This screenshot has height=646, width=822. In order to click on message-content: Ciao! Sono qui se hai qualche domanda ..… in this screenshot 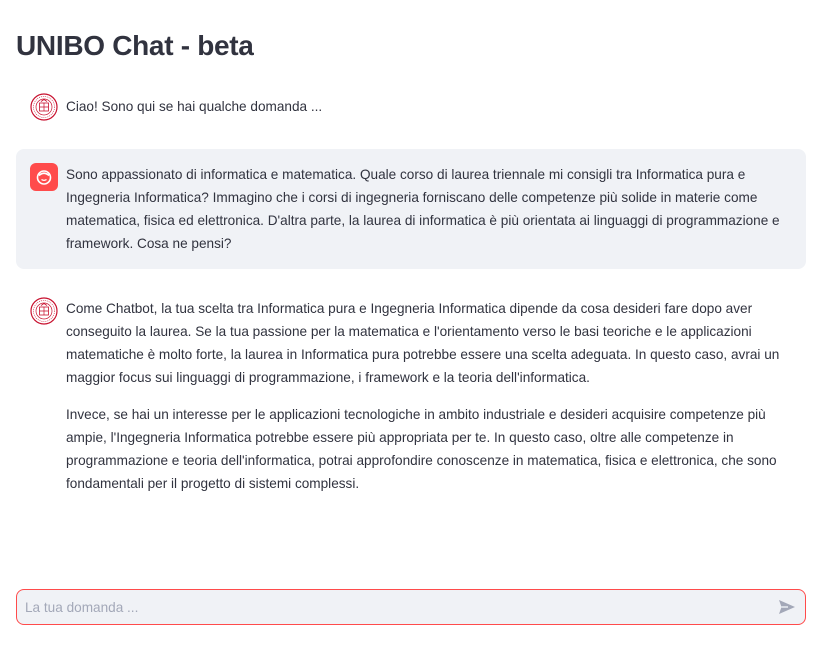, I will do `click(436, 107)`.